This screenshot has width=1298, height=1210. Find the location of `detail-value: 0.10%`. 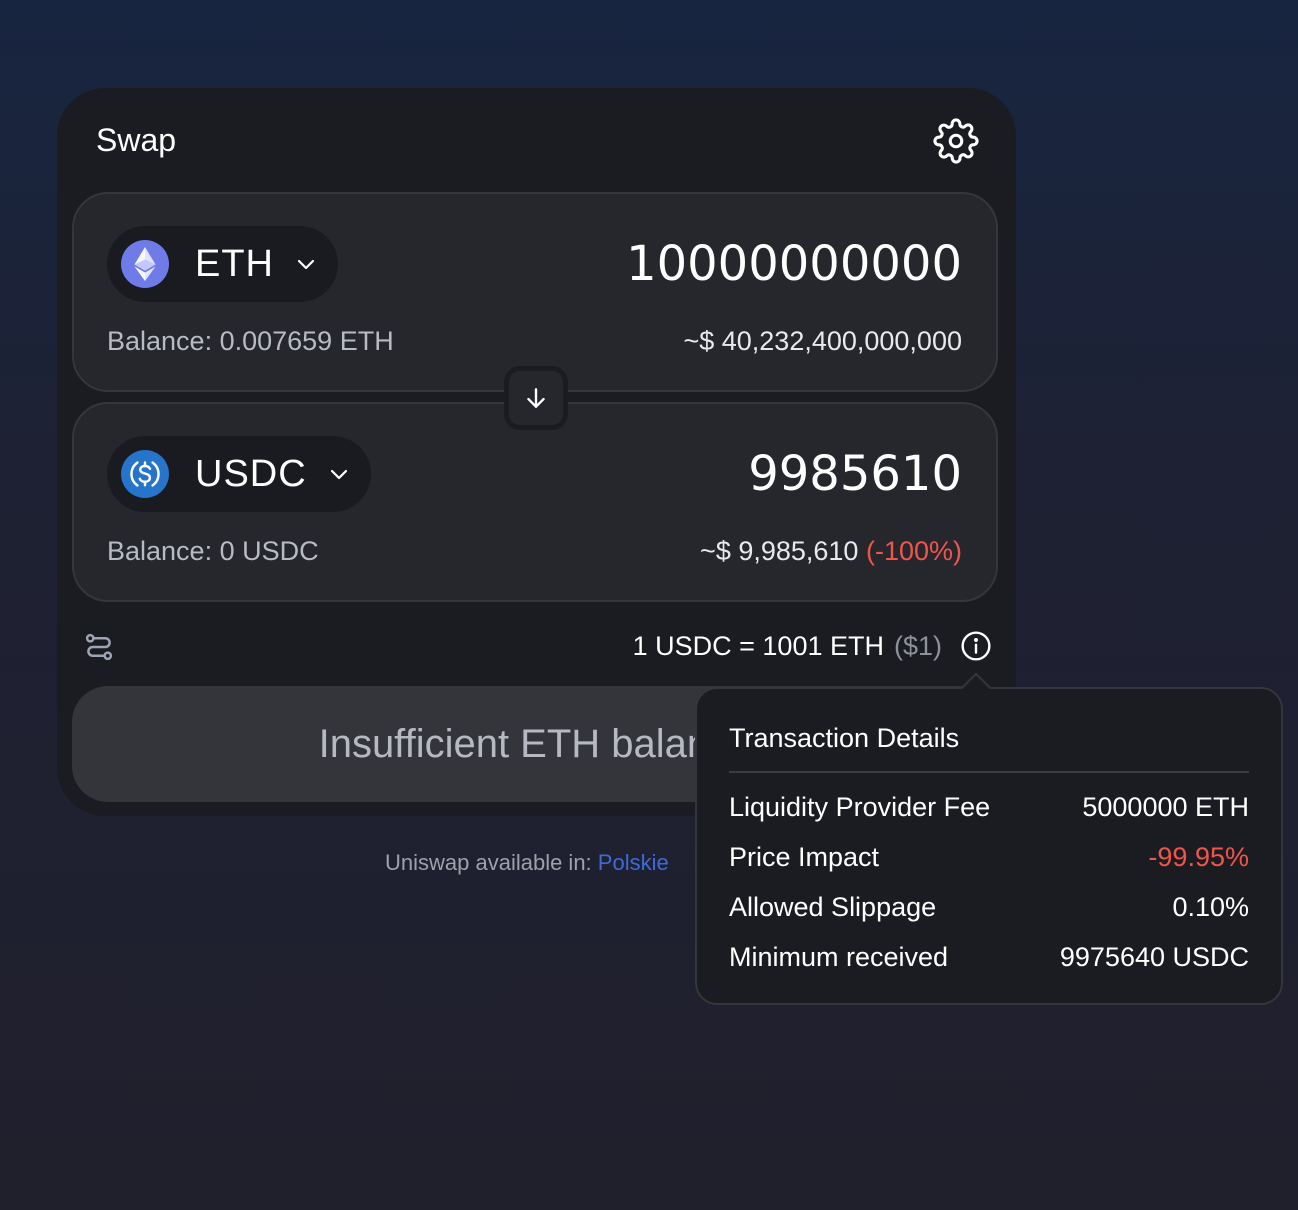

detail-value: 0.10% is located at coordinates (1210, 906).